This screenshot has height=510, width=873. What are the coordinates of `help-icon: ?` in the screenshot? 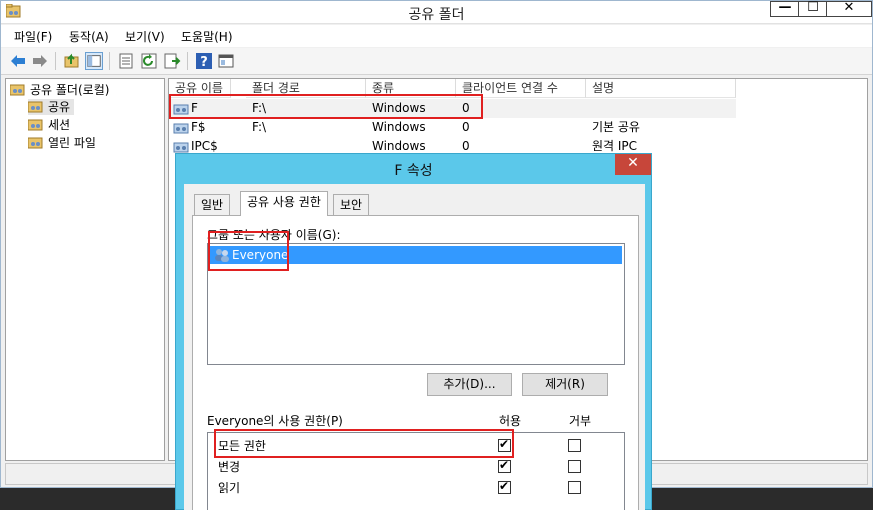 It's located at (204, 61).